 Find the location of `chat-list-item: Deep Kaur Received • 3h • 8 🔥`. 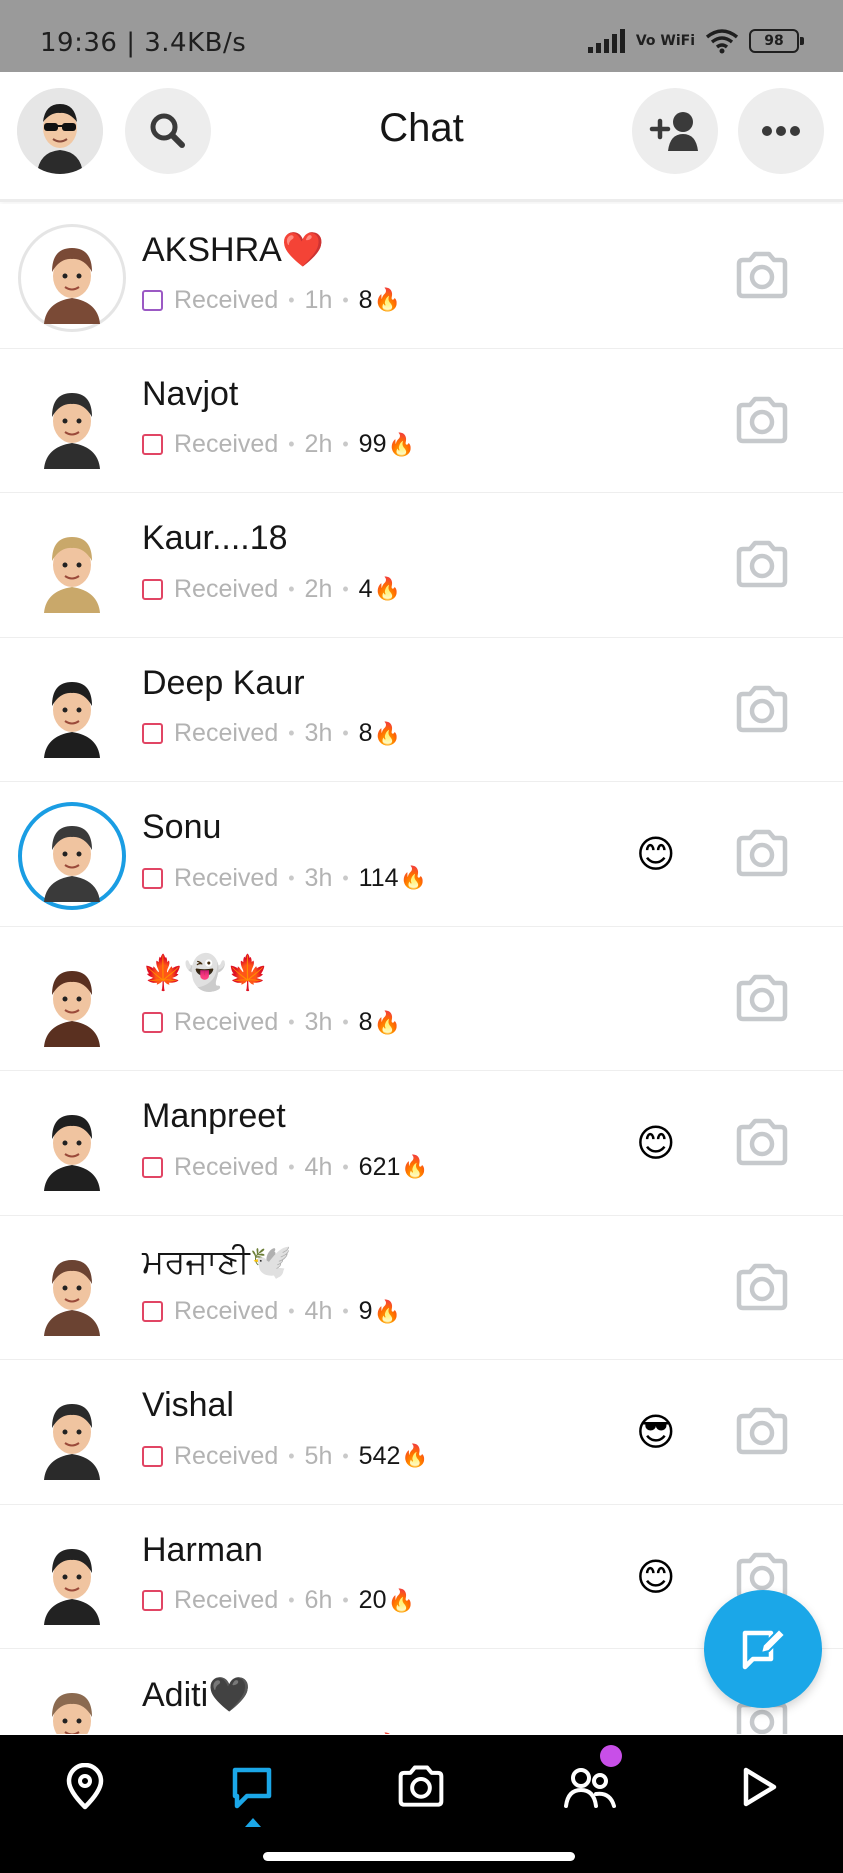

chat-list-item: Deep Kaur Received • 3h • 8 🔥 is located at coordinates (421, 709).